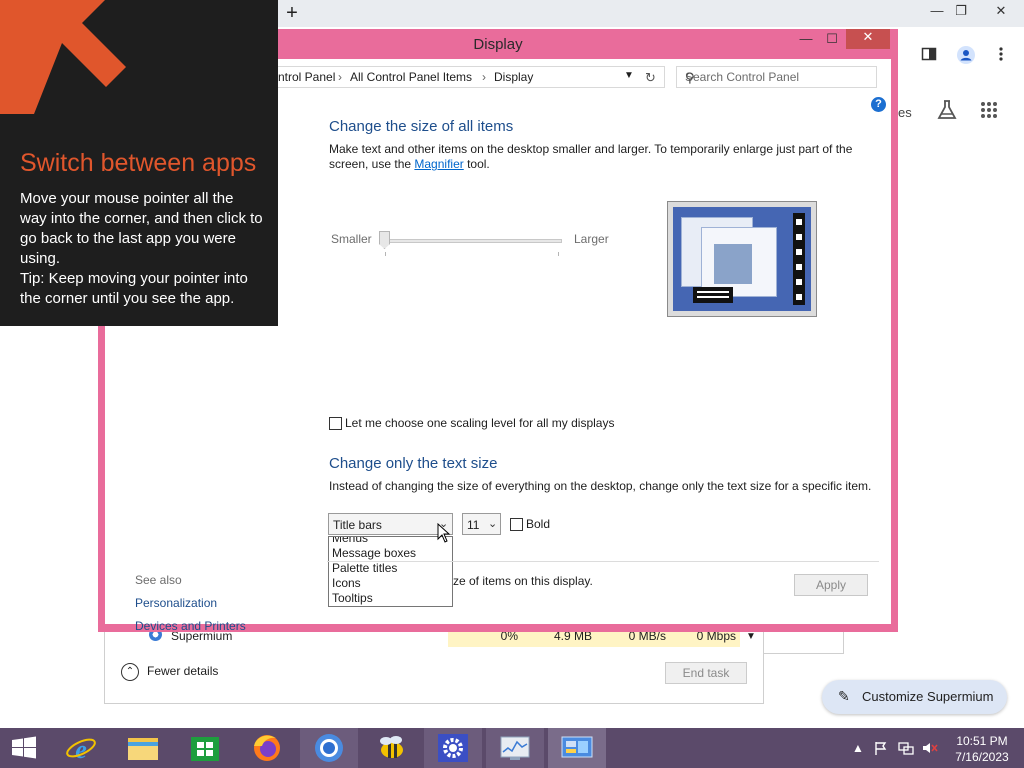 The height and width of the screenshot is (768, 1024). I want to click on mouse-pointer-icon, so click(444, 532).